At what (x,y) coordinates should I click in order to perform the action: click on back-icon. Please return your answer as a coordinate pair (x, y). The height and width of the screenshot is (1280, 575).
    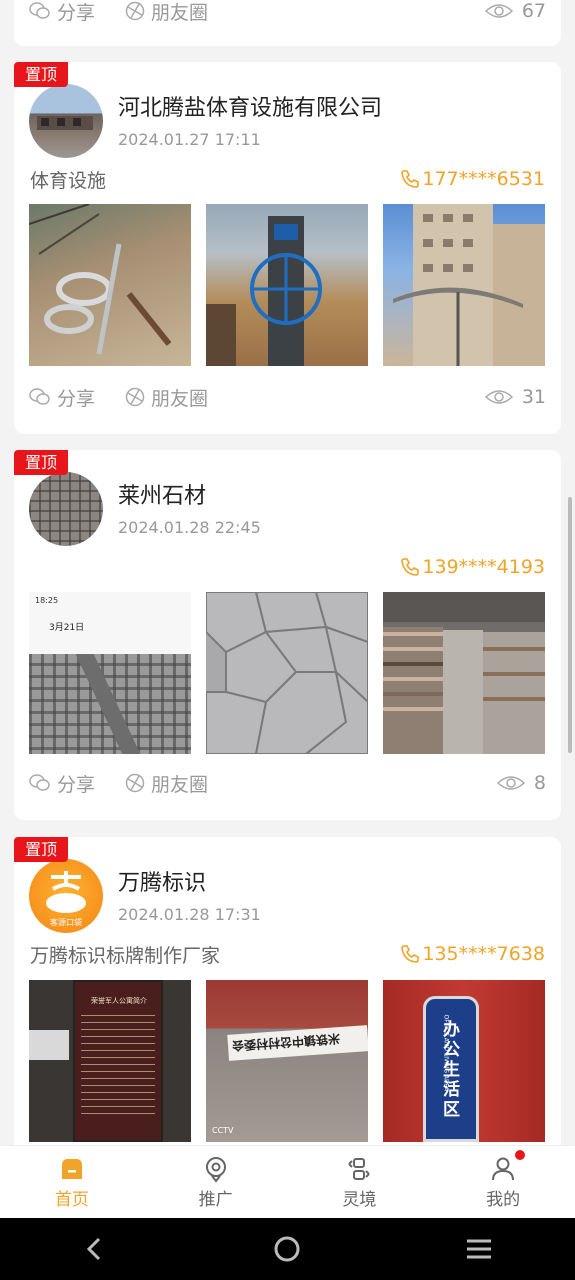
    Looking at the image, I should click on (96, 1249).